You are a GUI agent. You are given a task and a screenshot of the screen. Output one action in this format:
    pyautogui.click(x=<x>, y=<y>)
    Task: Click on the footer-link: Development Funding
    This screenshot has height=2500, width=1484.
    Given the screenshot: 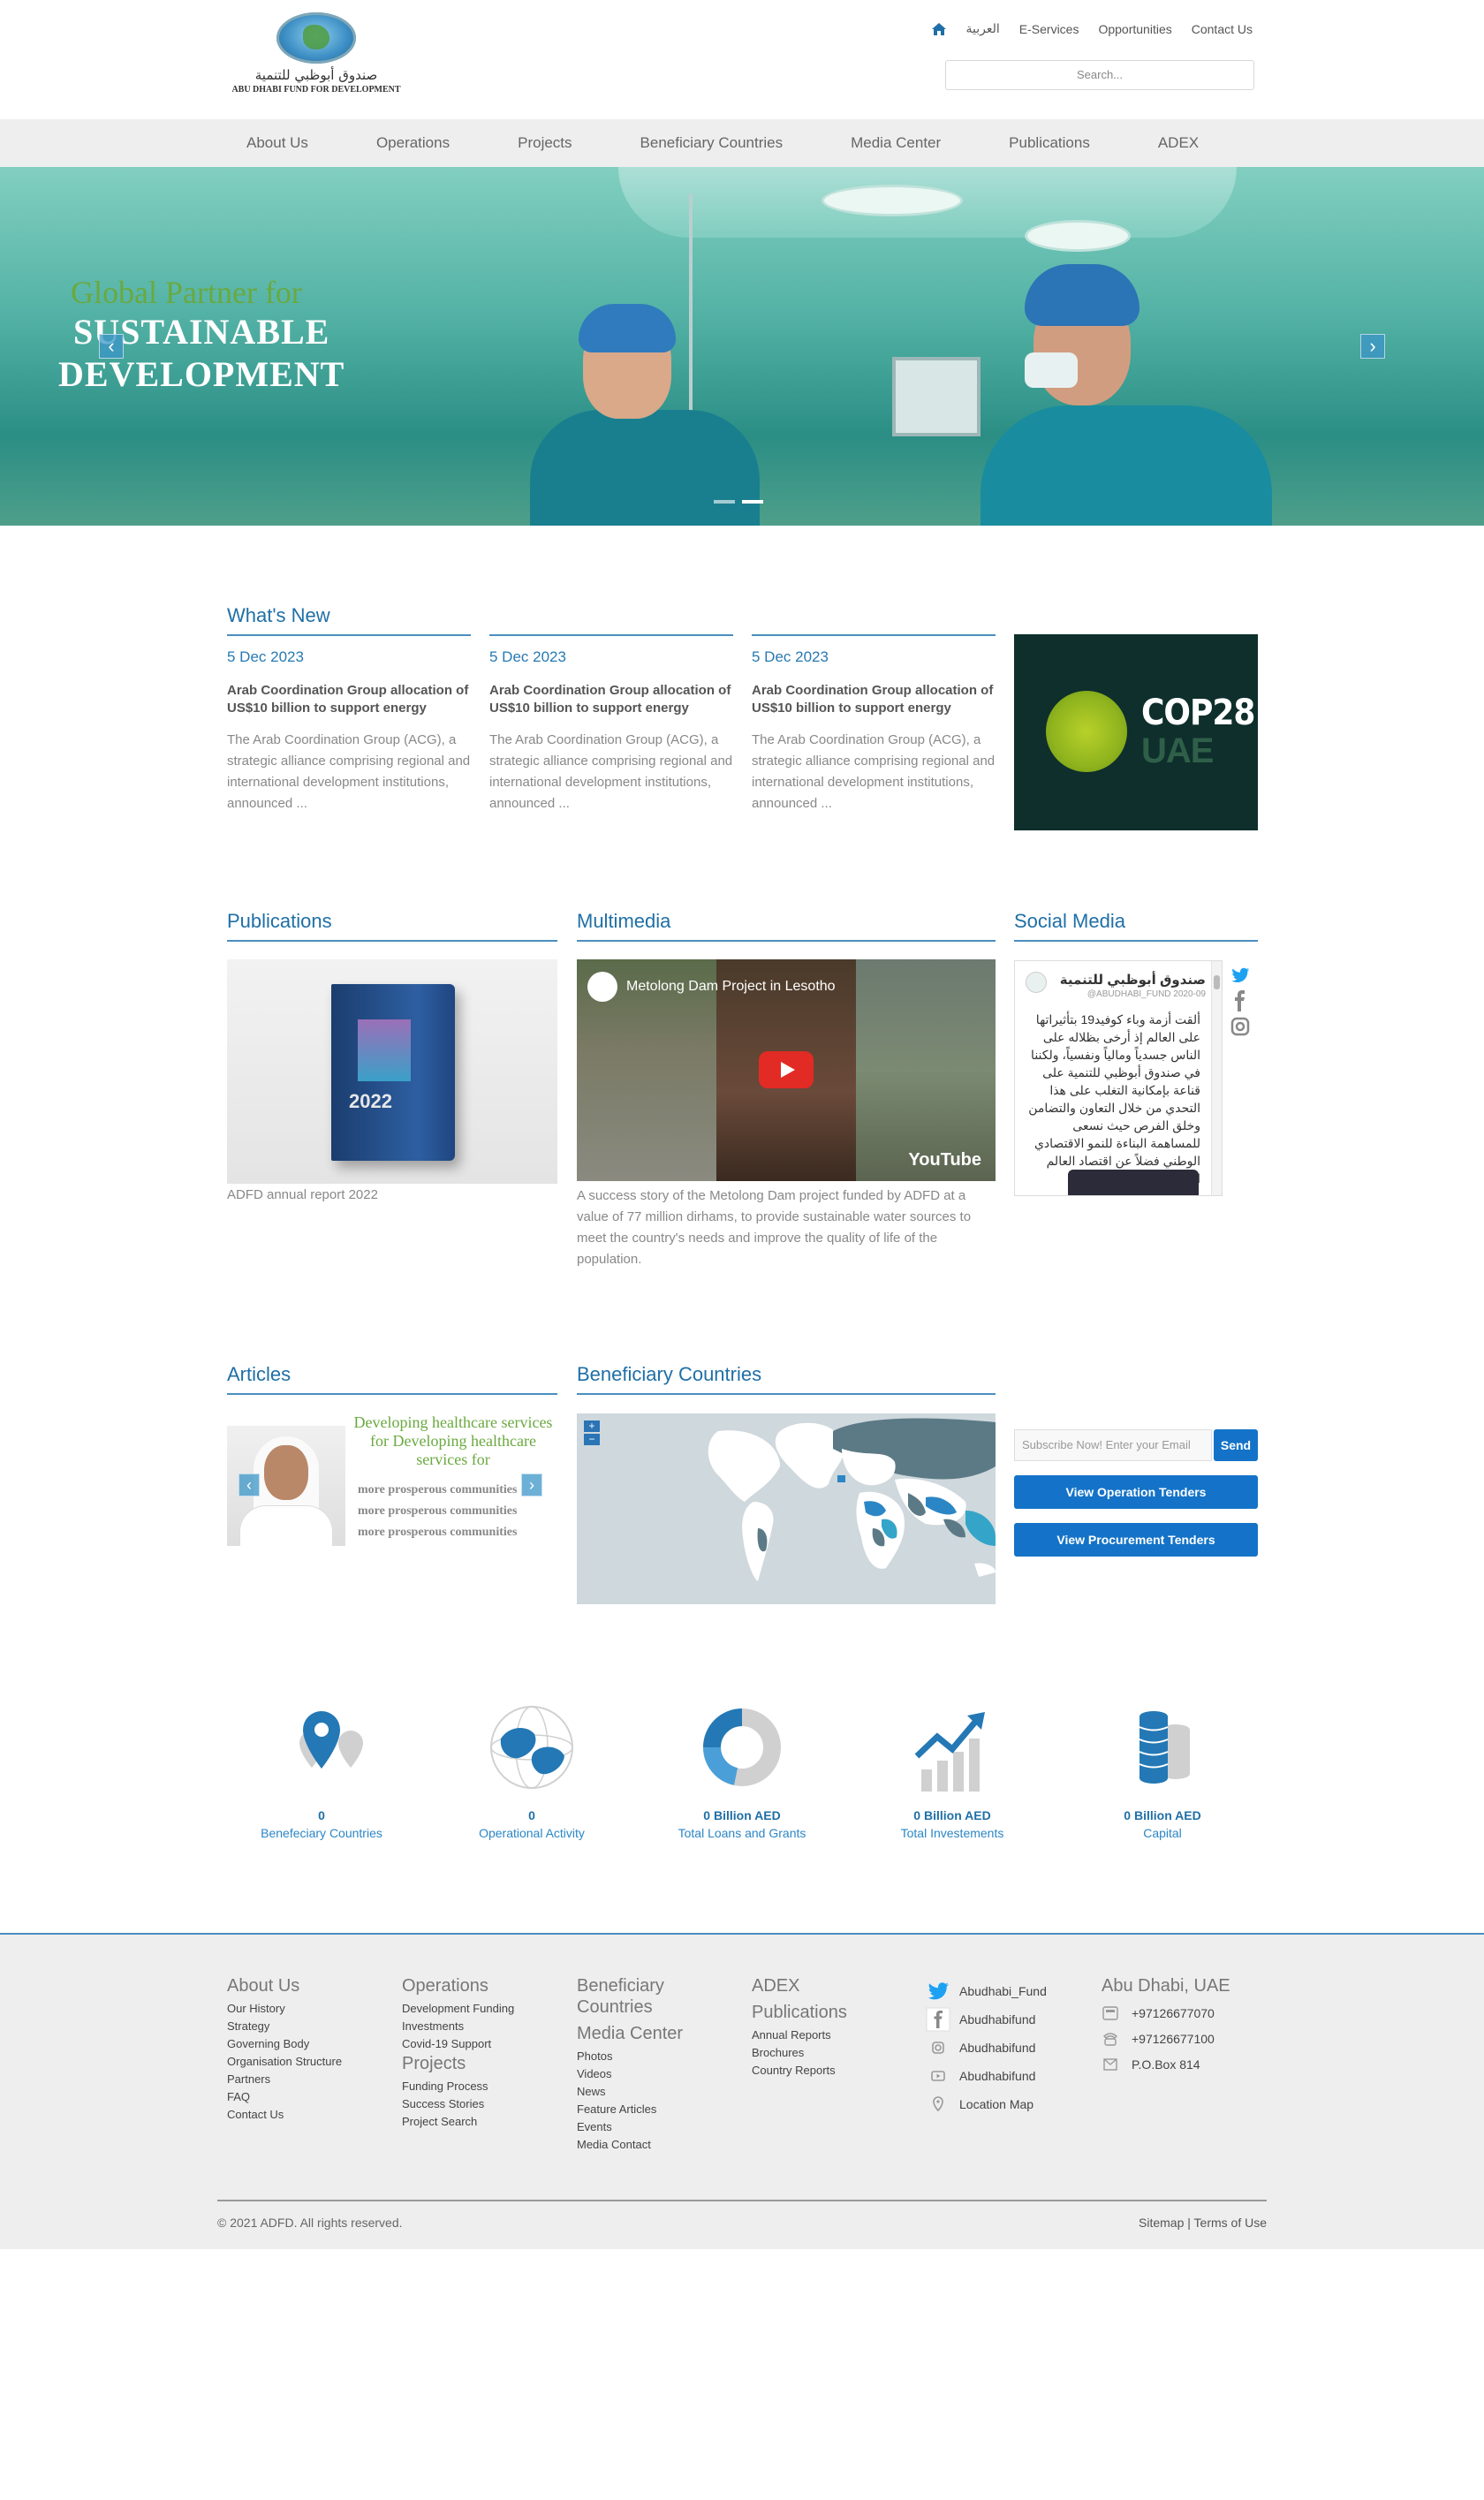 What is the action you would take?
    pyautogui.click(x=458, y=2009)
    